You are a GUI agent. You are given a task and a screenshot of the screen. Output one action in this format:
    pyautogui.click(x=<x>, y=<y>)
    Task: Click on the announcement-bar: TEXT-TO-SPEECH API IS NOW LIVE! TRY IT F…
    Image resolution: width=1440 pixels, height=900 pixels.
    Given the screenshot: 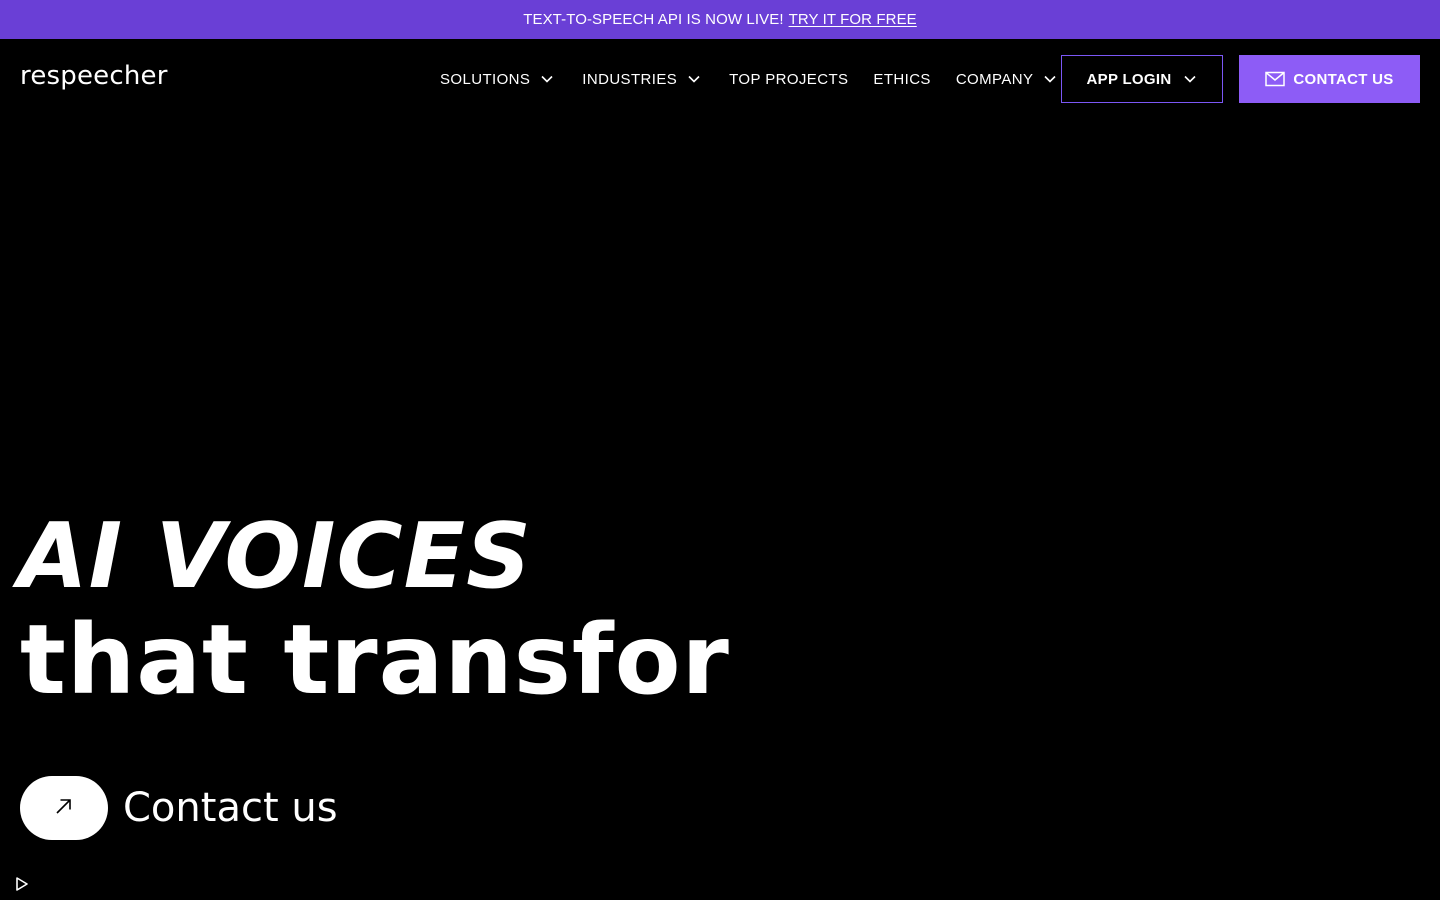 What is the action you would take?
    pyautogui.click(x=720, y=19)
    